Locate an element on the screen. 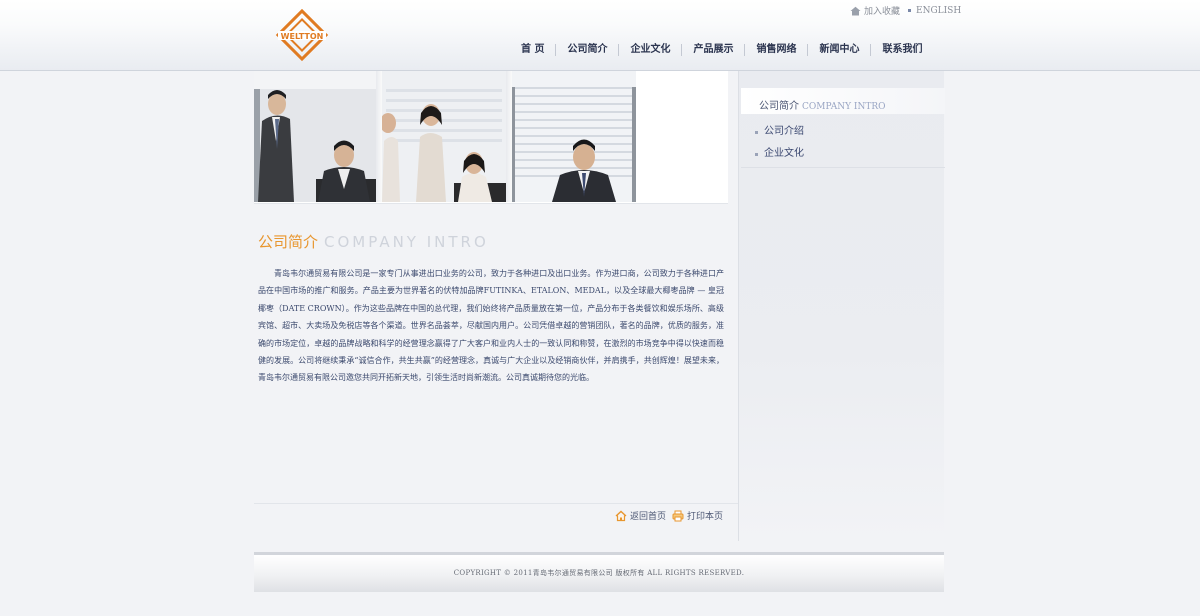  sidebar-title-cn: 公司简介 is located at coordinates (779, 106).